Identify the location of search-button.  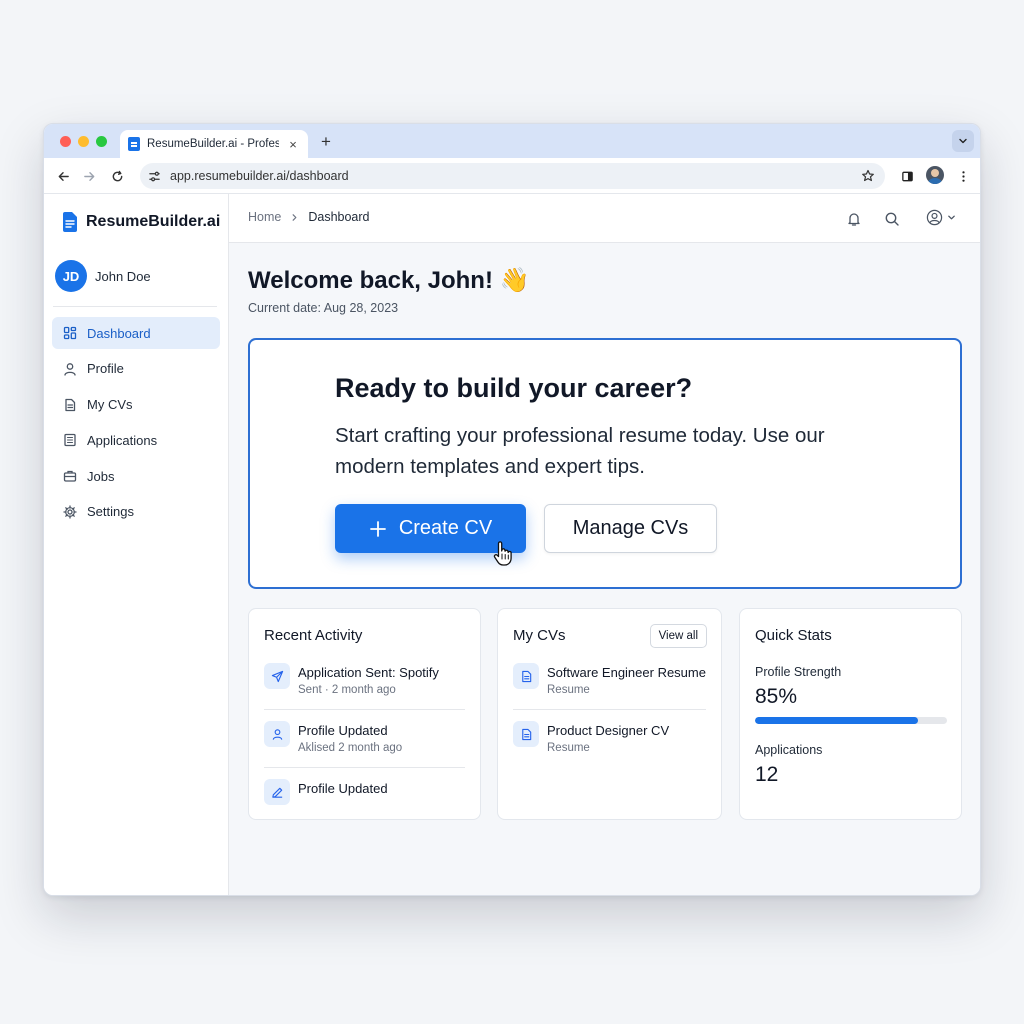
(892, 219).